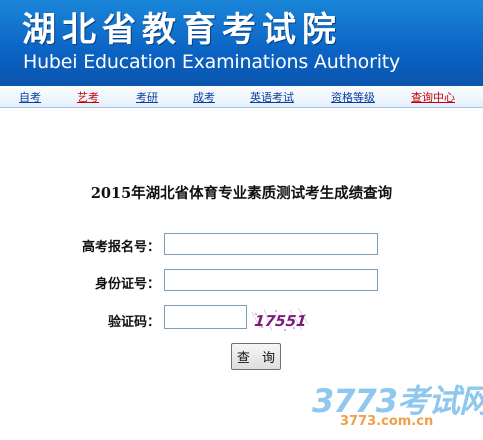 This screenshot has width=483, height=440. What do you see at coordinates (241, 97) in the screenshot?
I see `nav-bar: 自考 艺考 考研 成考 英语考试 资格等级 查询中心` at bounding box center [241, 97].